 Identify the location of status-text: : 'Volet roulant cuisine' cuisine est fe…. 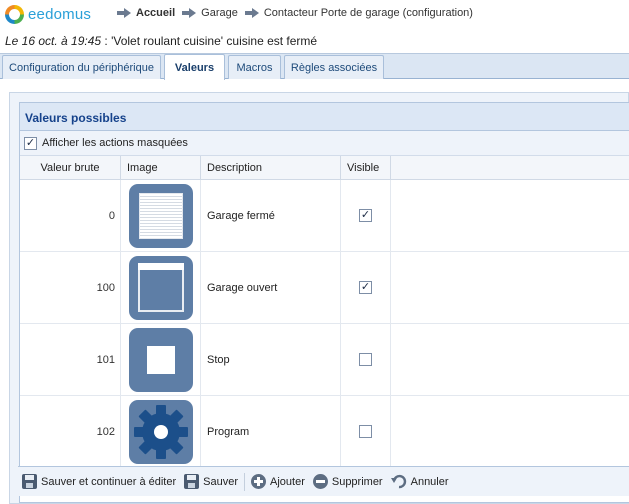
(209, 41).